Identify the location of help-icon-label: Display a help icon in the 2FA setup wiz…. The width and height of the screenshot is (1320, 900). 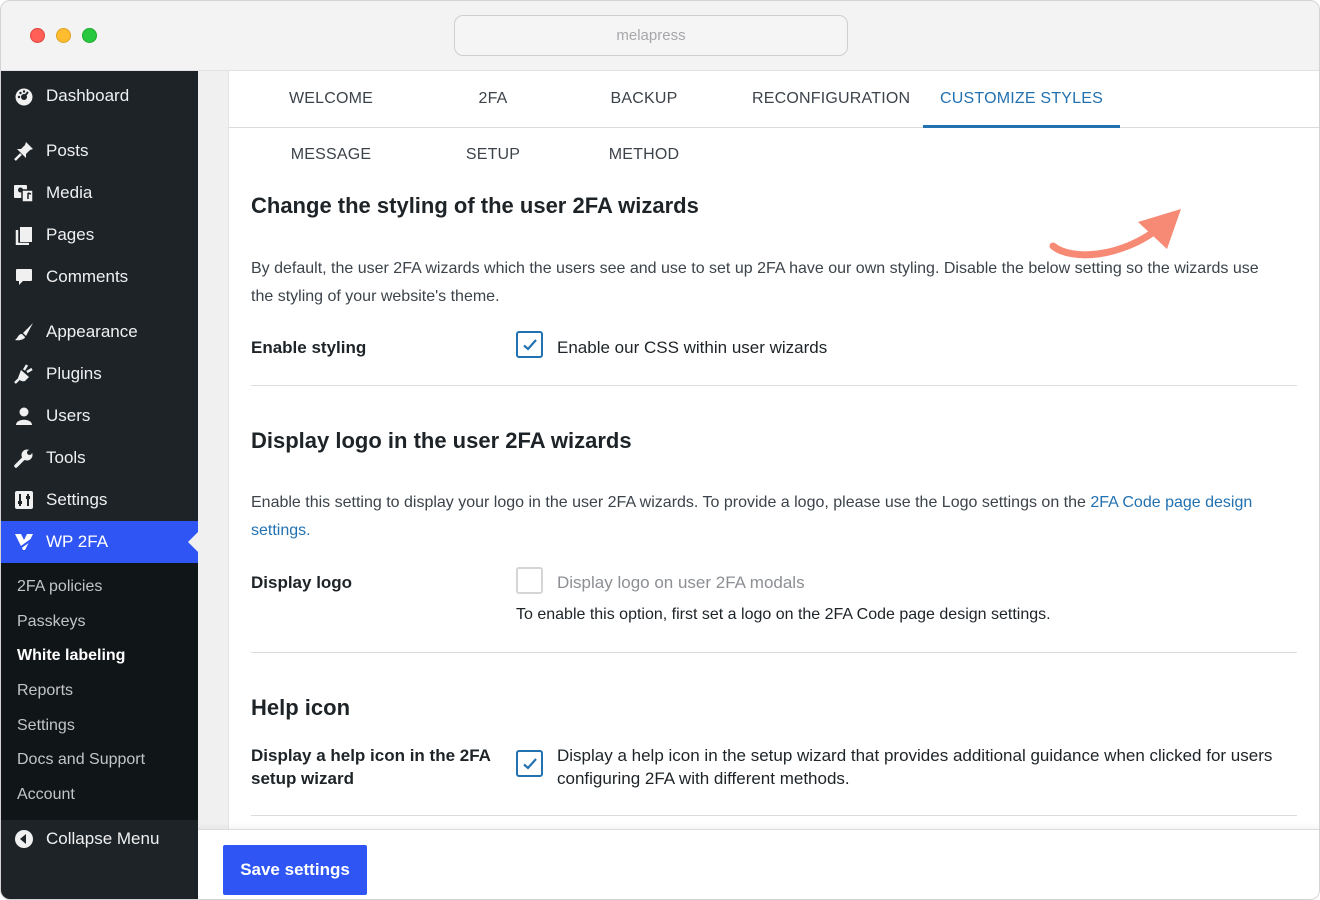
(371, 767).